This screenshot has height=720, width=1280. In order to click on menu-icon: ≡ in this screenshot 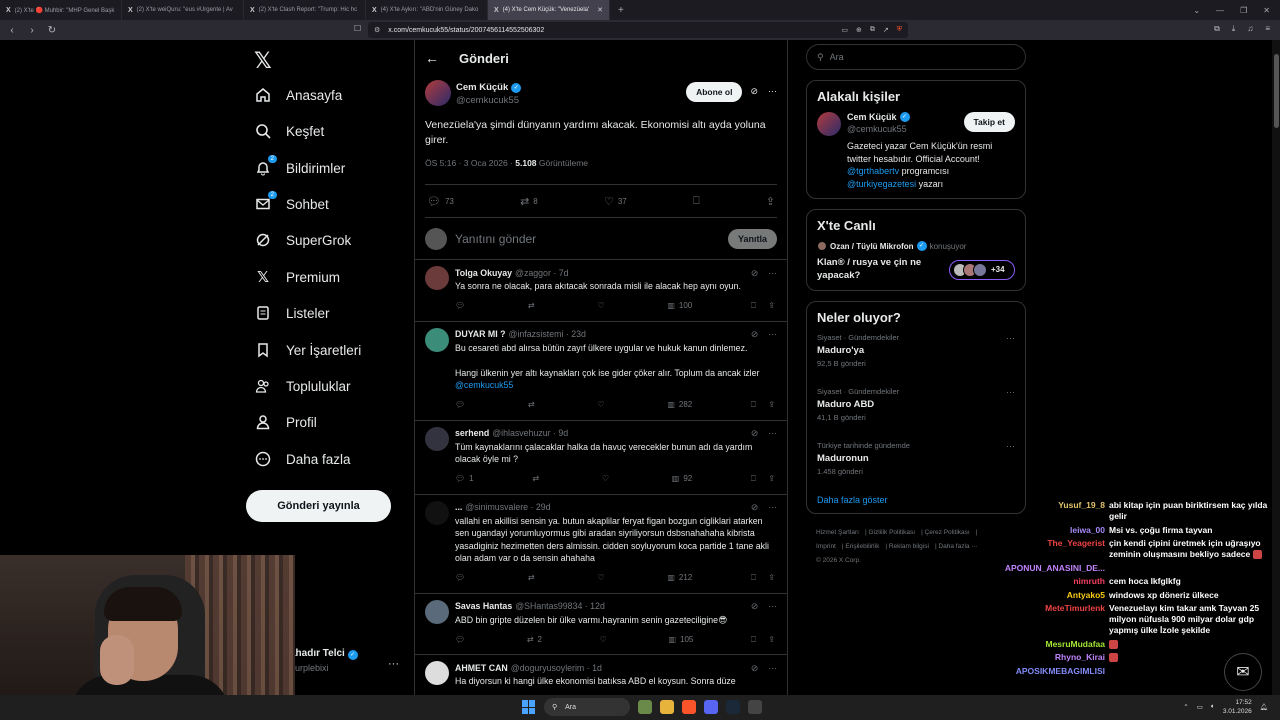, I will do `click(1267, 29)`.